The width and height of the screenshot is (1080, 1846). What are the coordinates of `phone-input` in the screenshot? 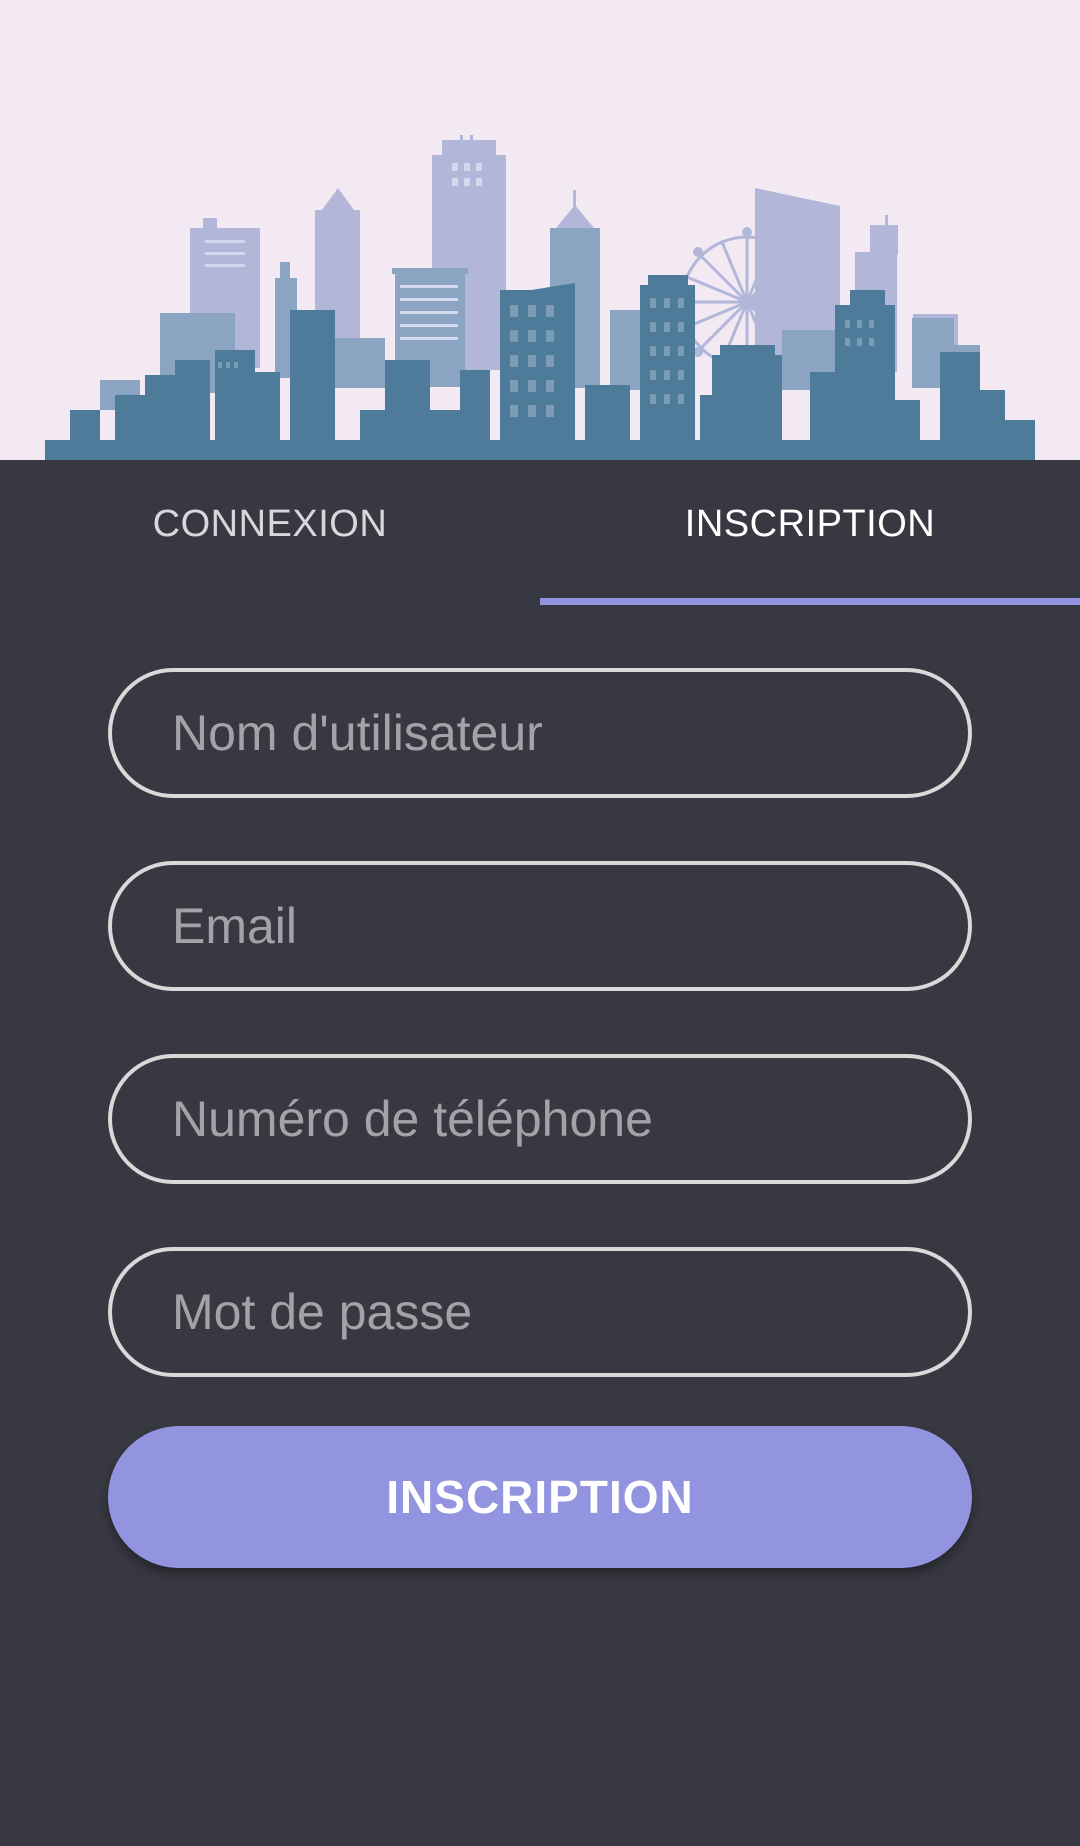 It's located at (570, 1119).